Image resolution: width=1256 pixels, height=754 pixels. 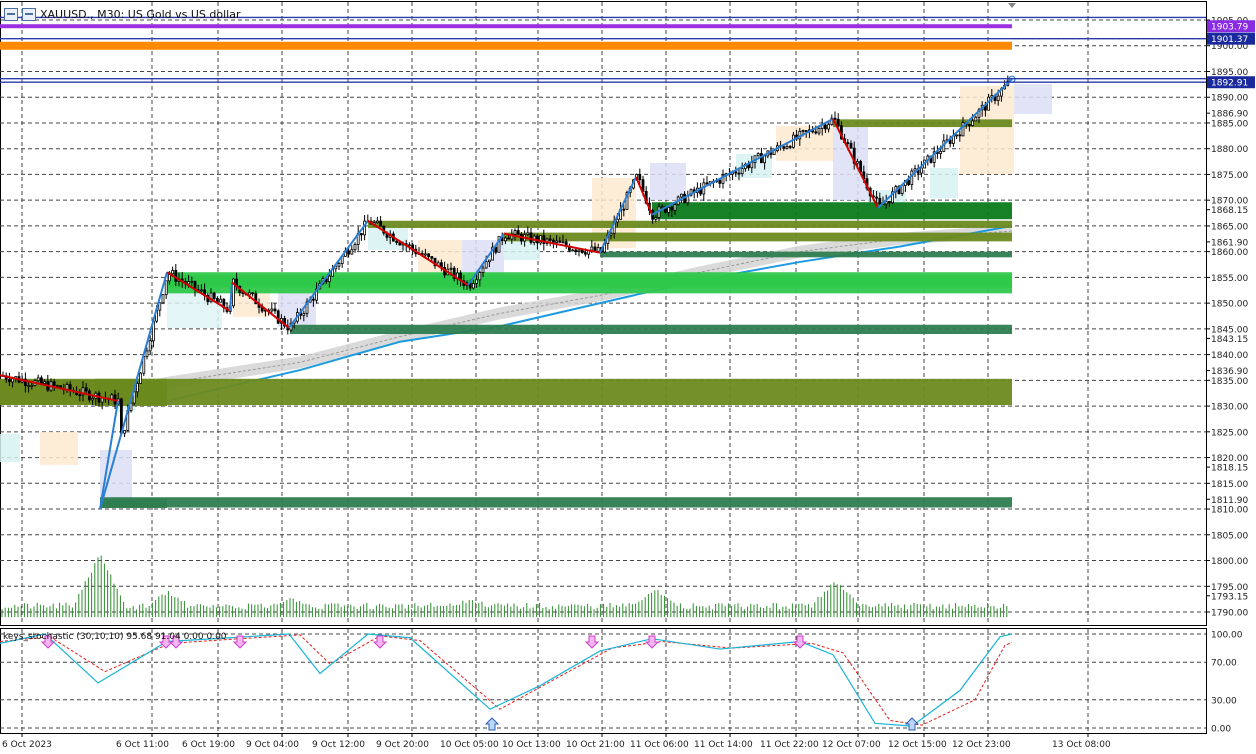 I want to click on price-tick-label: 1811.90, so click(x=1229, y=501).